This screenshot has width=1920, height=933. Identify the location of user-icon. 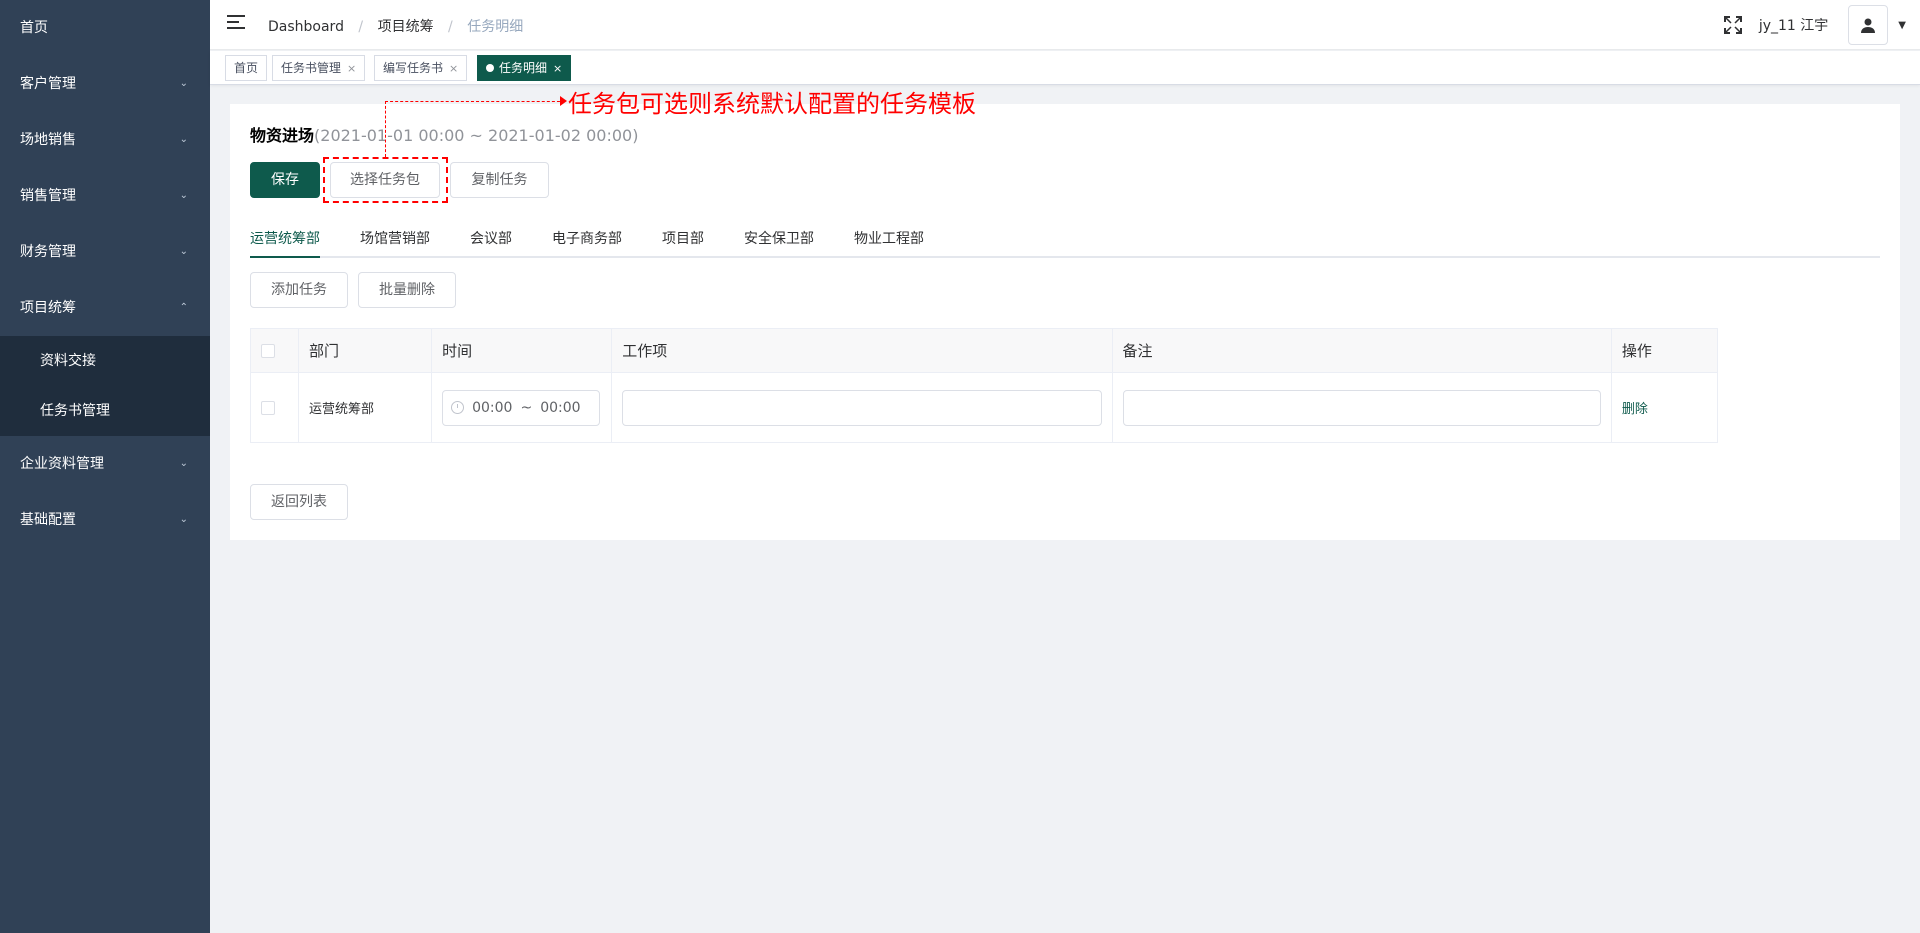
(1868, 25).